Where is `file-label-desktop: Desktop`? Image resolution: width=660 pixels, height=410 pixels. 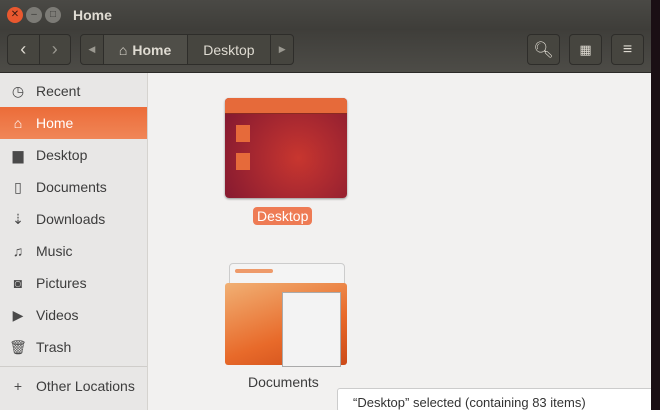 file-label-desktop: Desktop is located at coordinates (283, 216).